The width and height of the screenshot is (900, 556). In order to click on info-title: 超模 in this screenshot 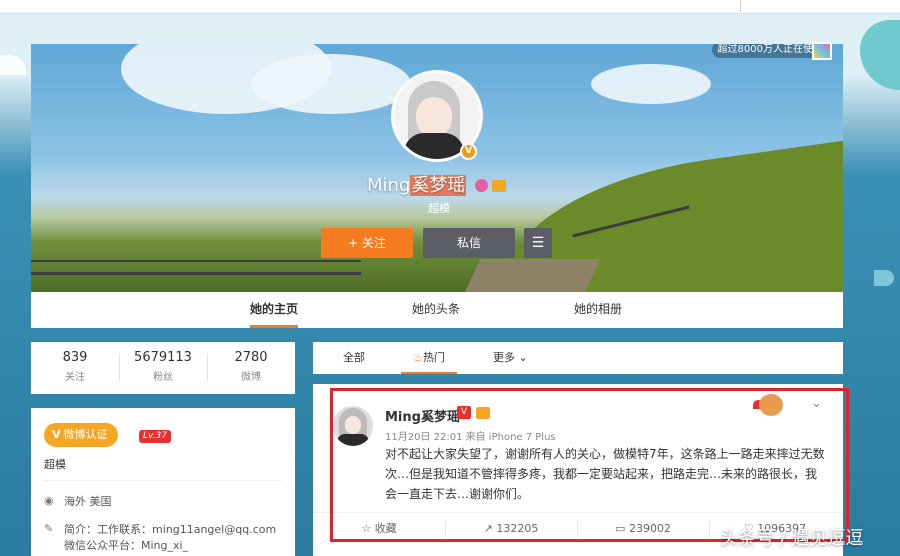, I will do `click(55, 464)`.